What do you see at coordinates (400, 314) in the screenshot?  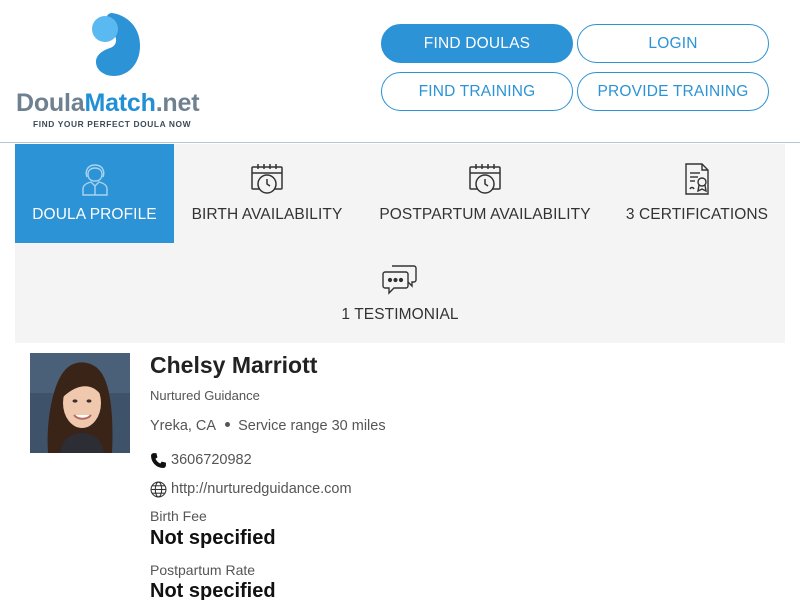 I see `tab-label: 1 TESTIMONIAL` at bounding box center [400, 314].